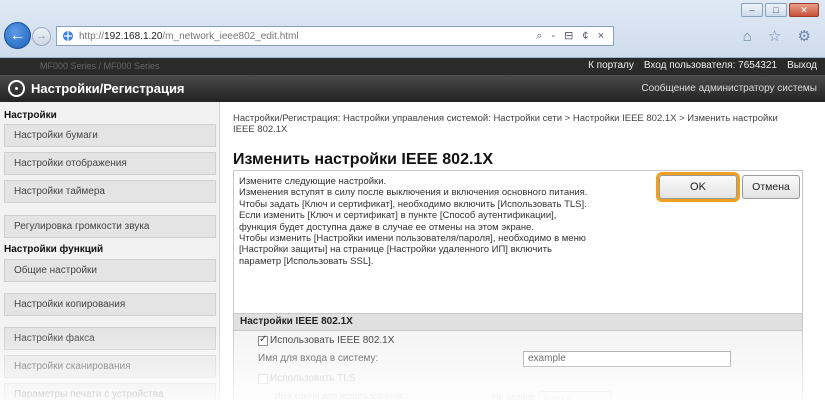  I want to click on login-name-label: Имя для входа в систему:, so click(318, 358).